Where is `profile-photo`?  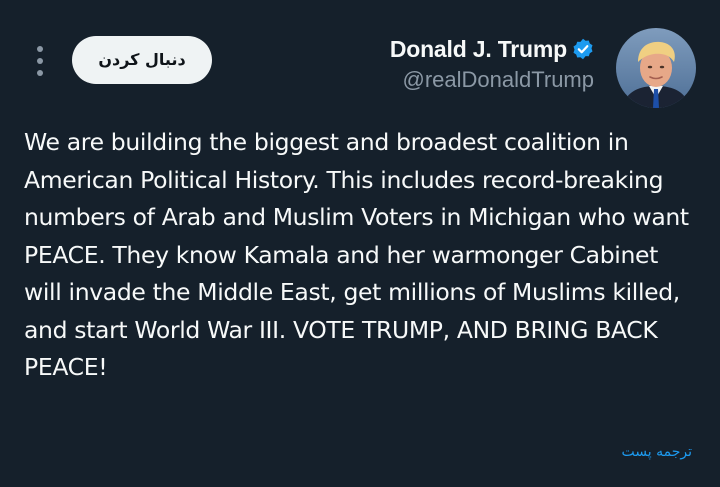
profile-photo is located at coordinates (656, 68).